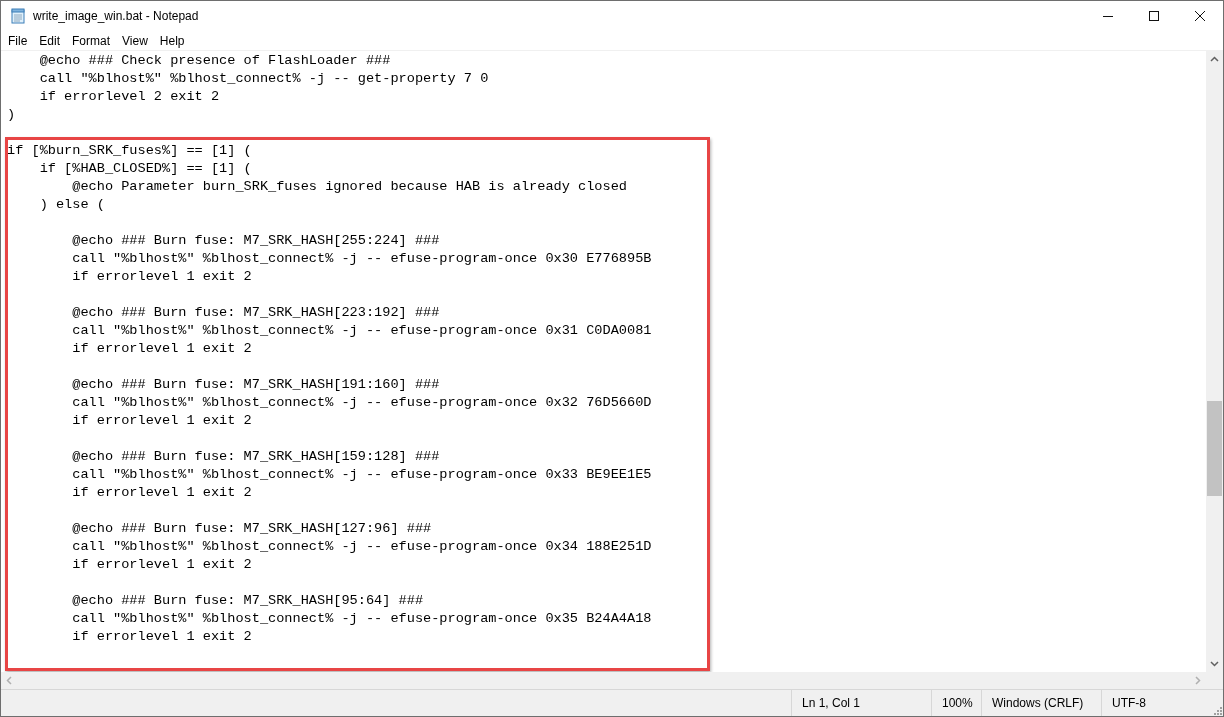 The image size is (1224, 717). I want to click on code-line: @echo ### Burn fuse: M7_SRK_HASH[255:224] ###, so click(256, 241).